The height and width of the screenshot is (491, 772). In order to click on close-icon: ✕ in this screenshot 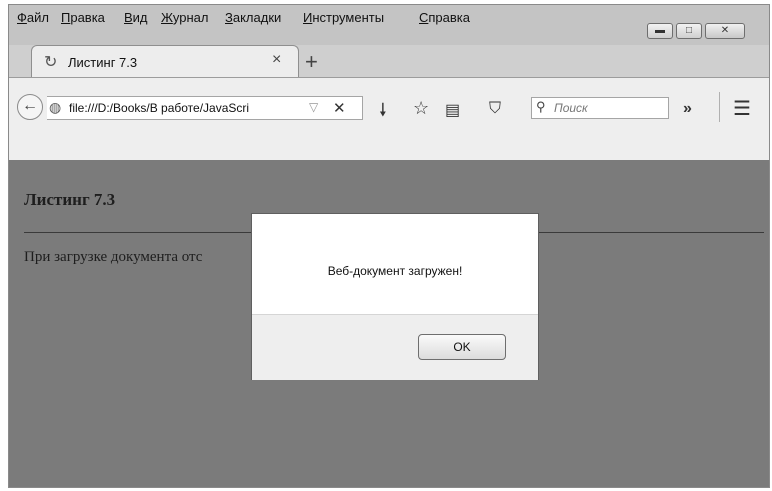, I will do `click(725, 30)`.